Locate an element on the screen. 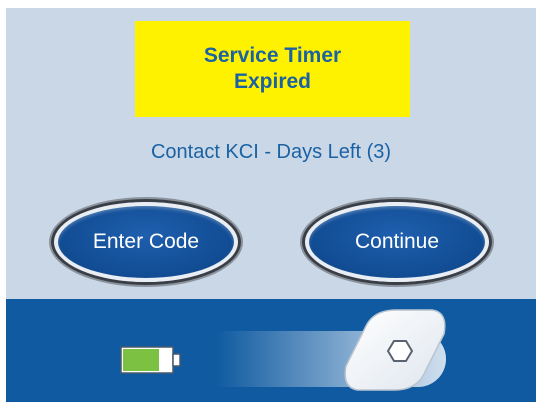 Image resolution: width=542 pixels, height=406 pixels. contact-message: Contact KCI - Days Left (3) is located at coordinates (271, 152).